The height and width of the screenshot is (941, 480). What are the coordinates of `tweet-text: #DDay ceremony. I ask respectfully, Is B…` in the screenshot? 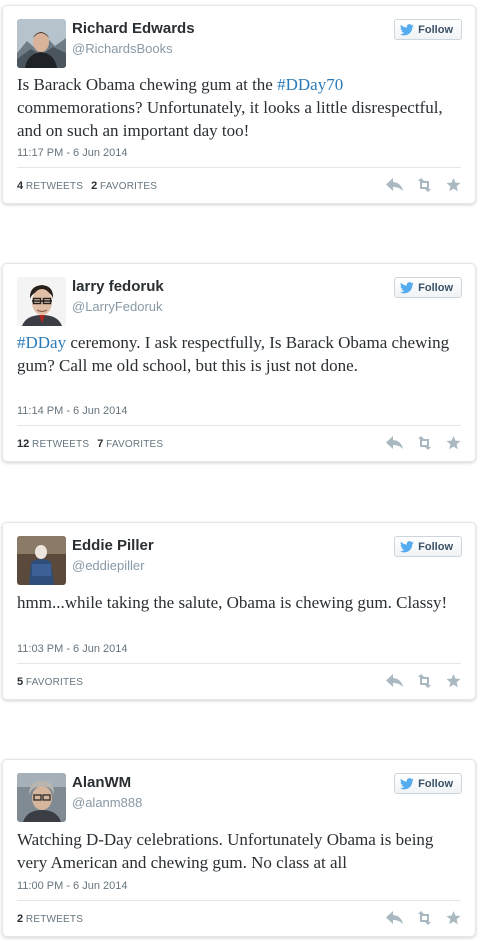 It's located at (239, 354).